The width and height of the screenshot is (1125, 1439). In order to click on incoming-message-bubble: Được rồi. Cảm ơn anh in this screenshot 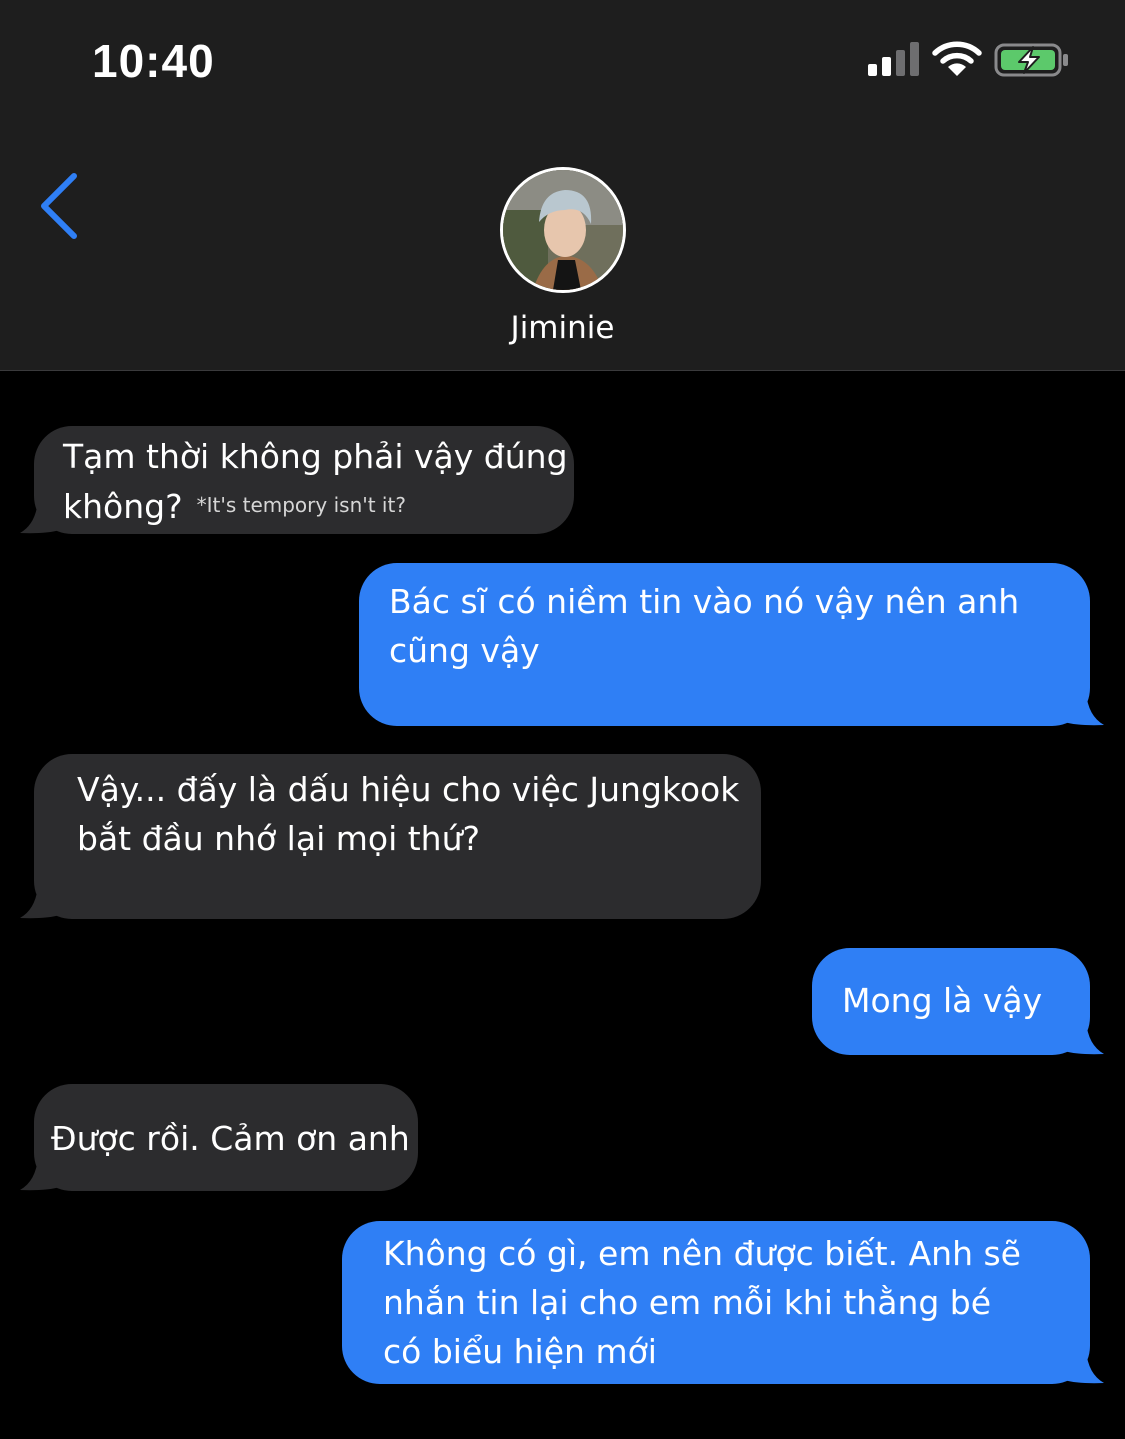, I will do `click(219, 1137)`.